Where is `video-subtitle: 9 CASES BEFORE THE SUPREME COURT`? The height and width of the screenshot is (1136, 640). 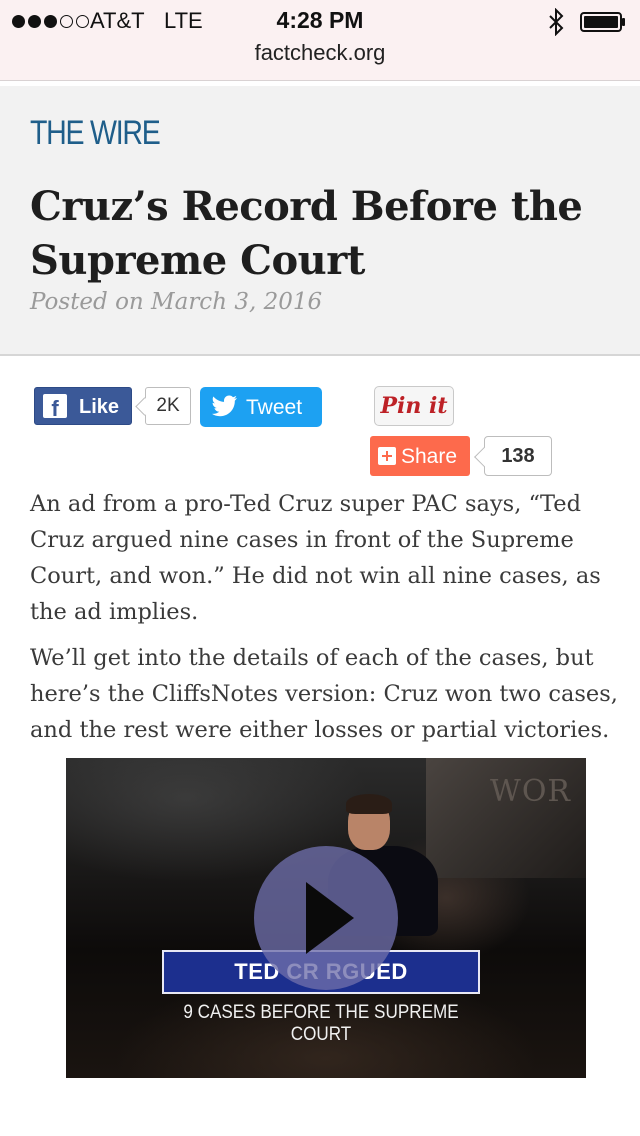
video-subtitle: 9 CASES BEFORE THE SUPREME COURT is located at coordinates (321, 1023).